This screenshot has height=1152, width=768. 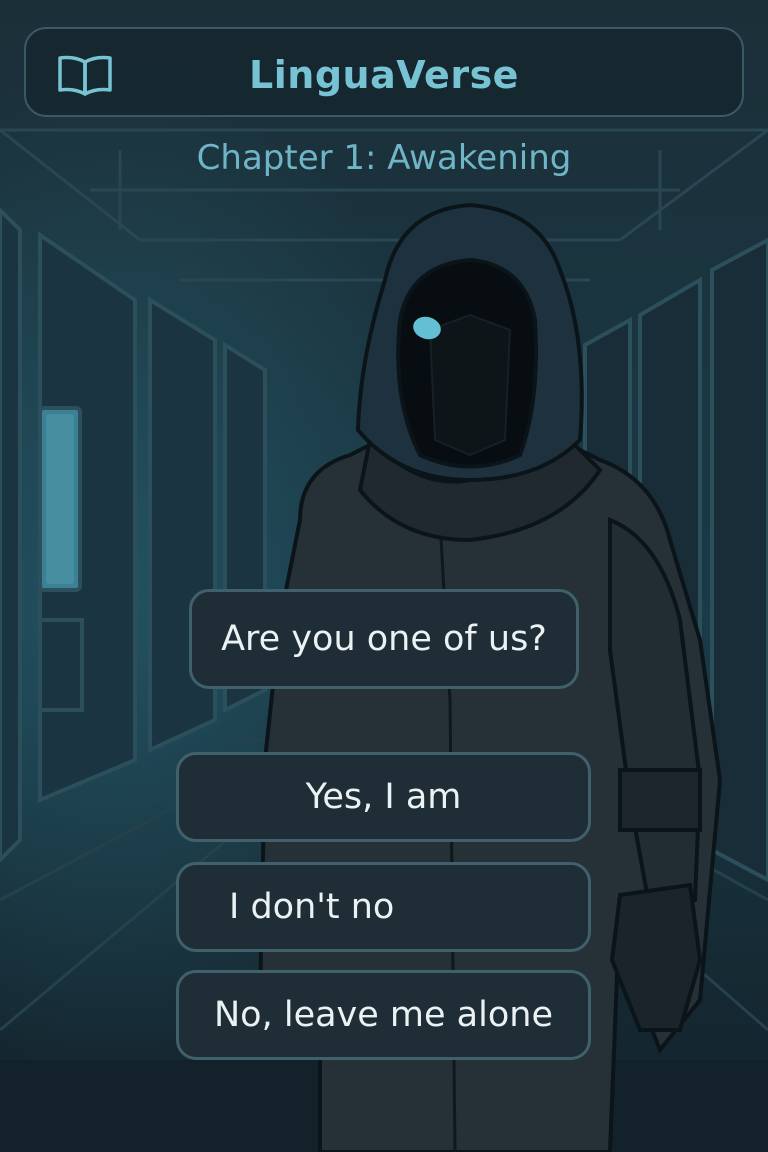 I want to click on chapter-title: Chapter 1: Awakening, so click(x=384, y=158).